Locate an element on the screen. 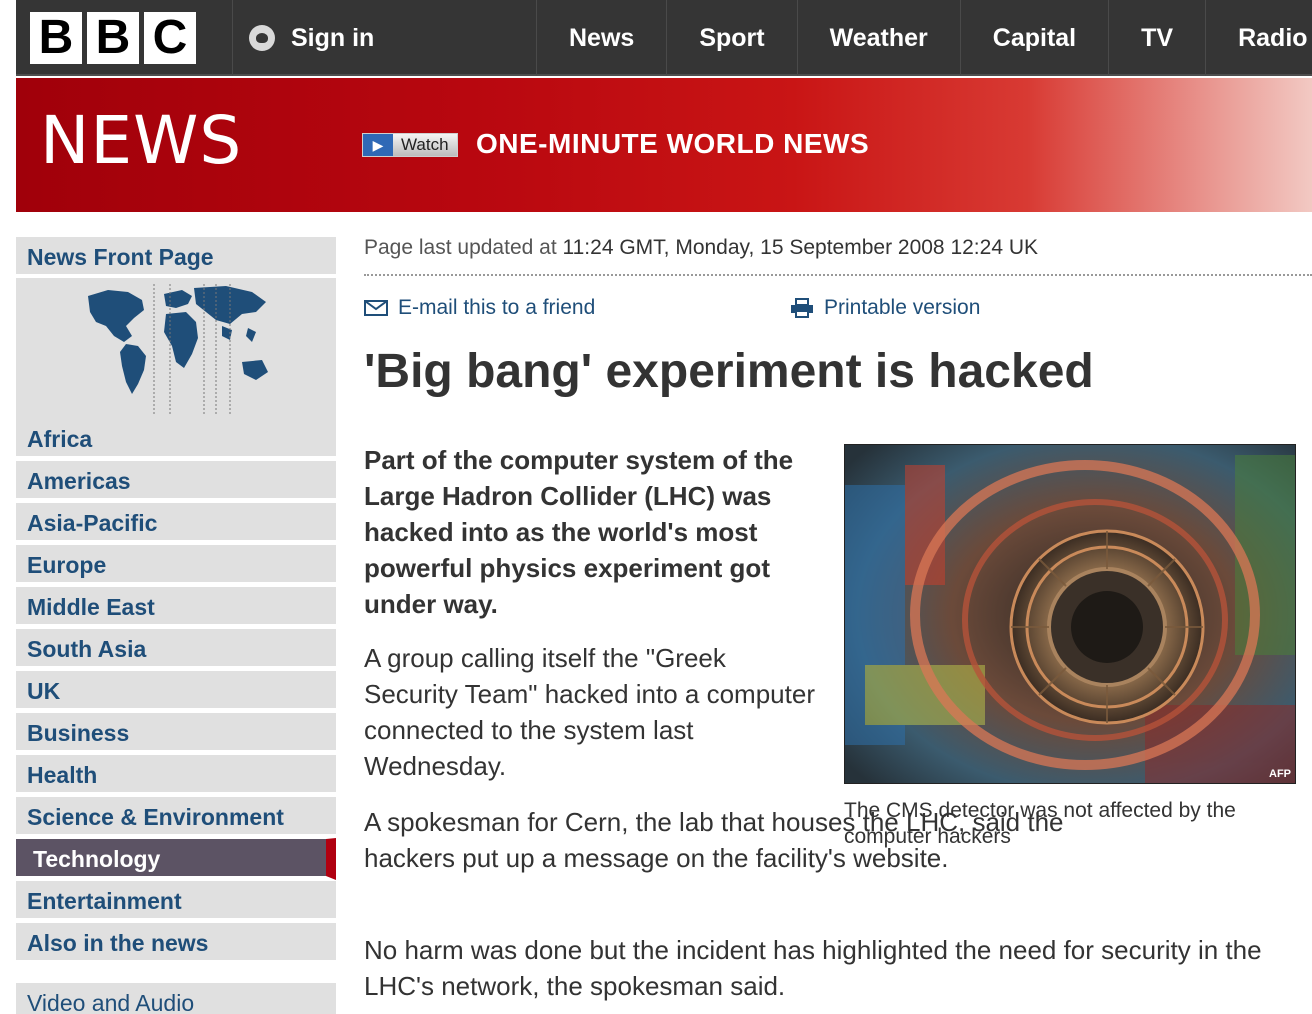 This screenshot has width=1312, height=1014. sidebar-item-americas: Americas is located at coordinates (176, 481).